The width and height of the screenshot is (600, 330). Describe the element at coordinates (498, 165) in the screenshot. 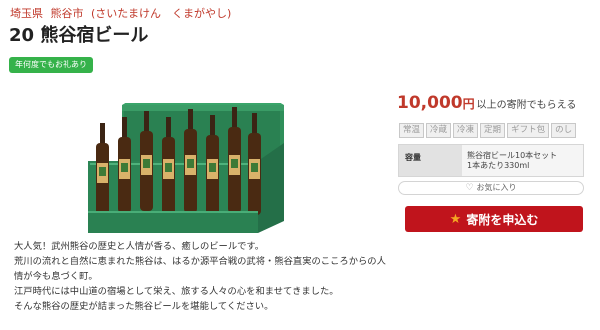

I see `spec-value-line2: 1本あたり330ml` at that location.